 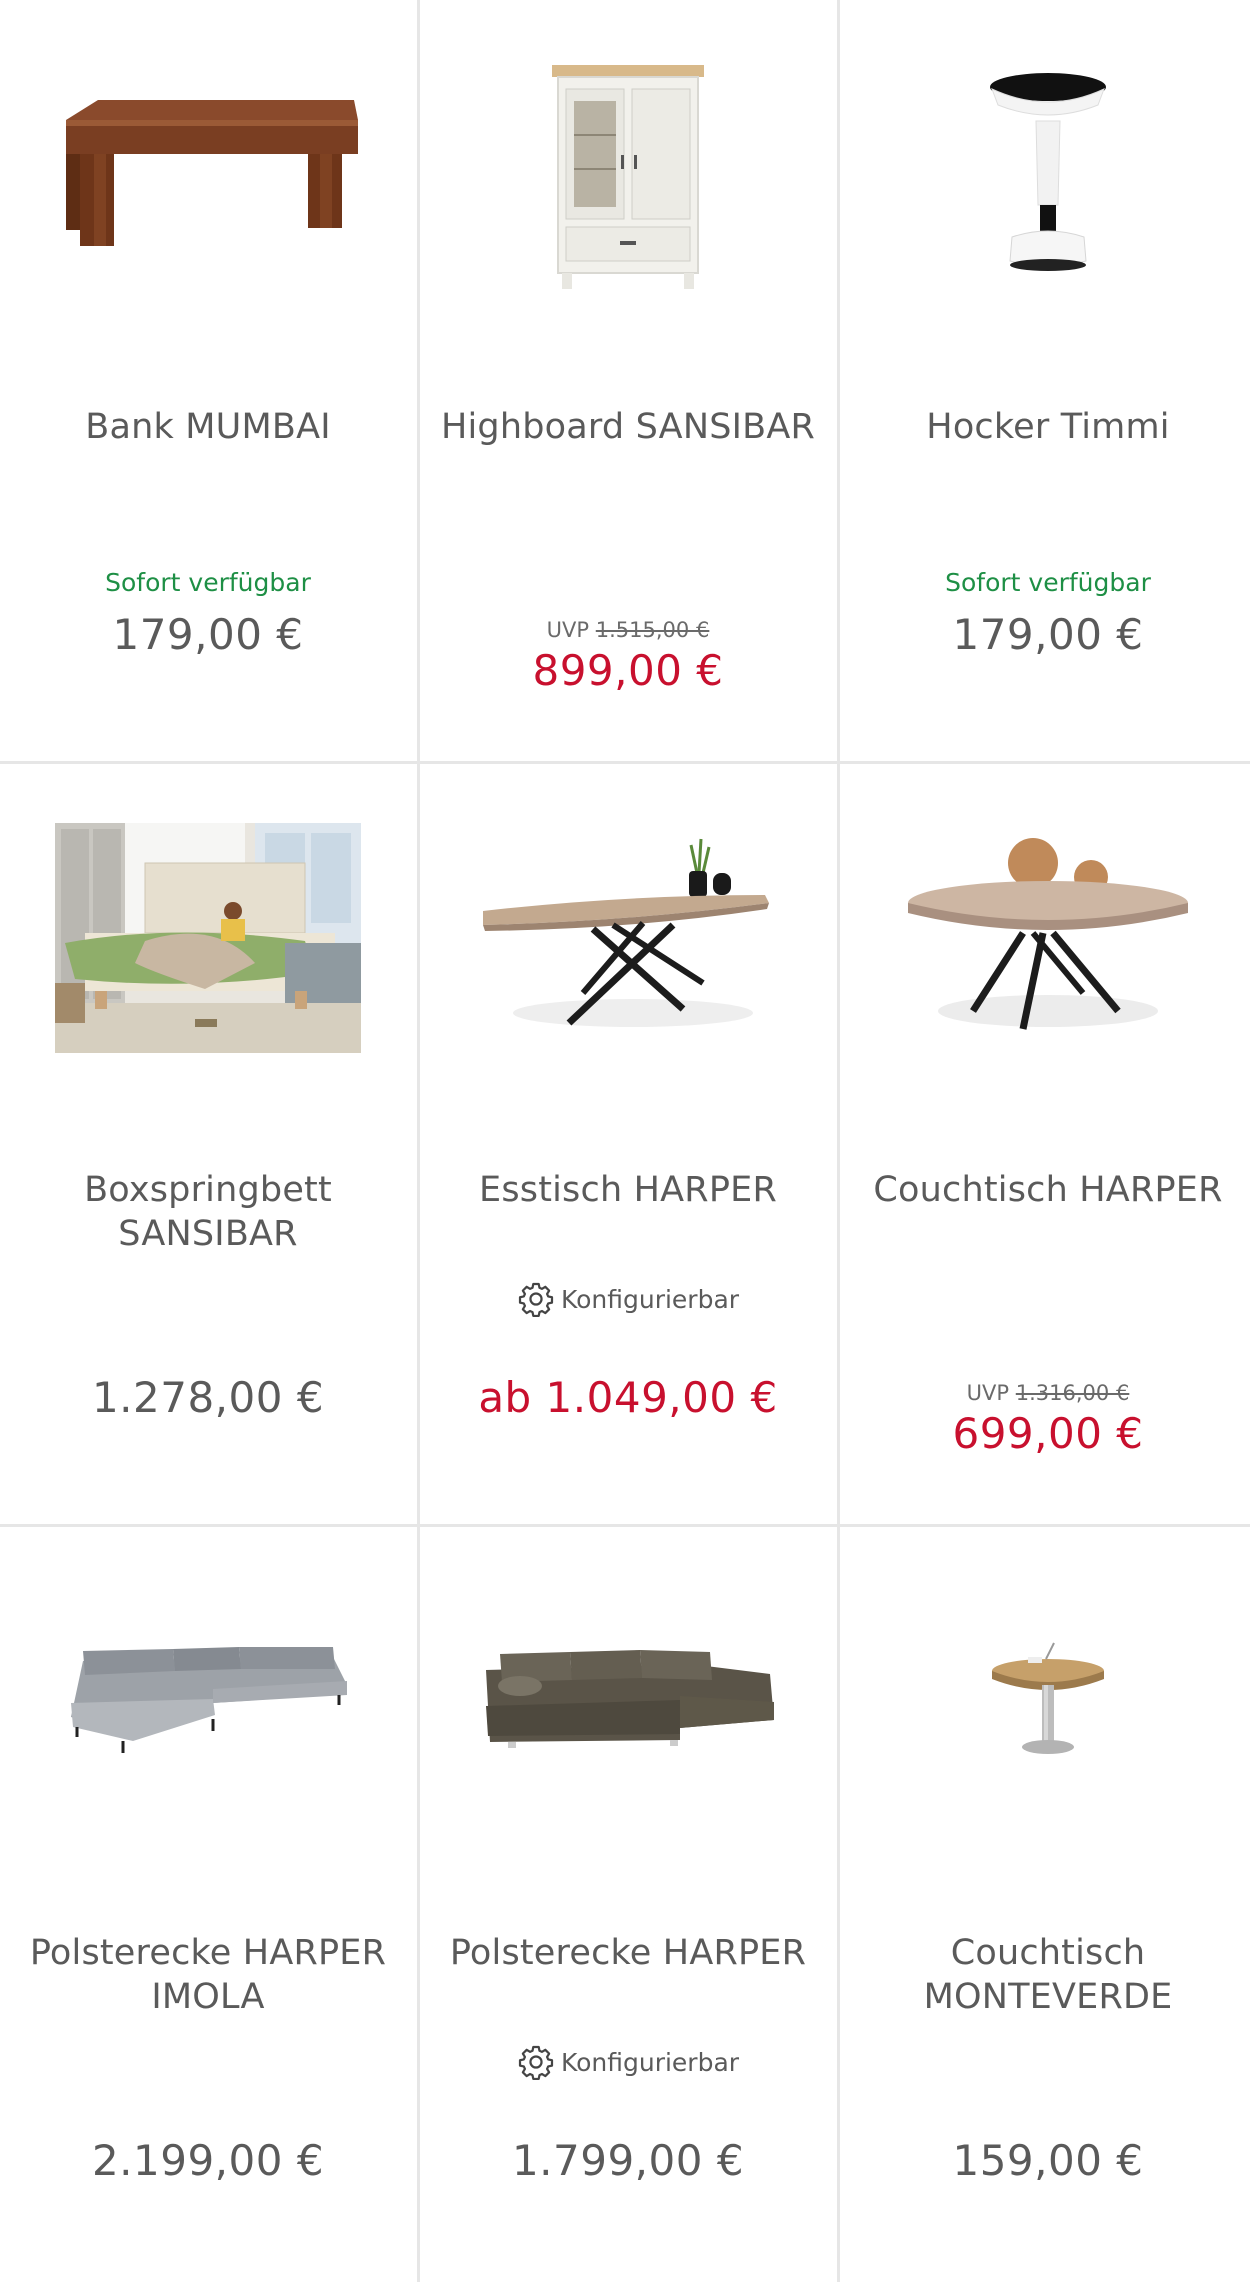 What do you see at coordinates (208, 380) in the screenshot?
I see `product-card: Bank MUMBAI Sofort verfügbar 179,00 €` at bounding box center [208, 380].